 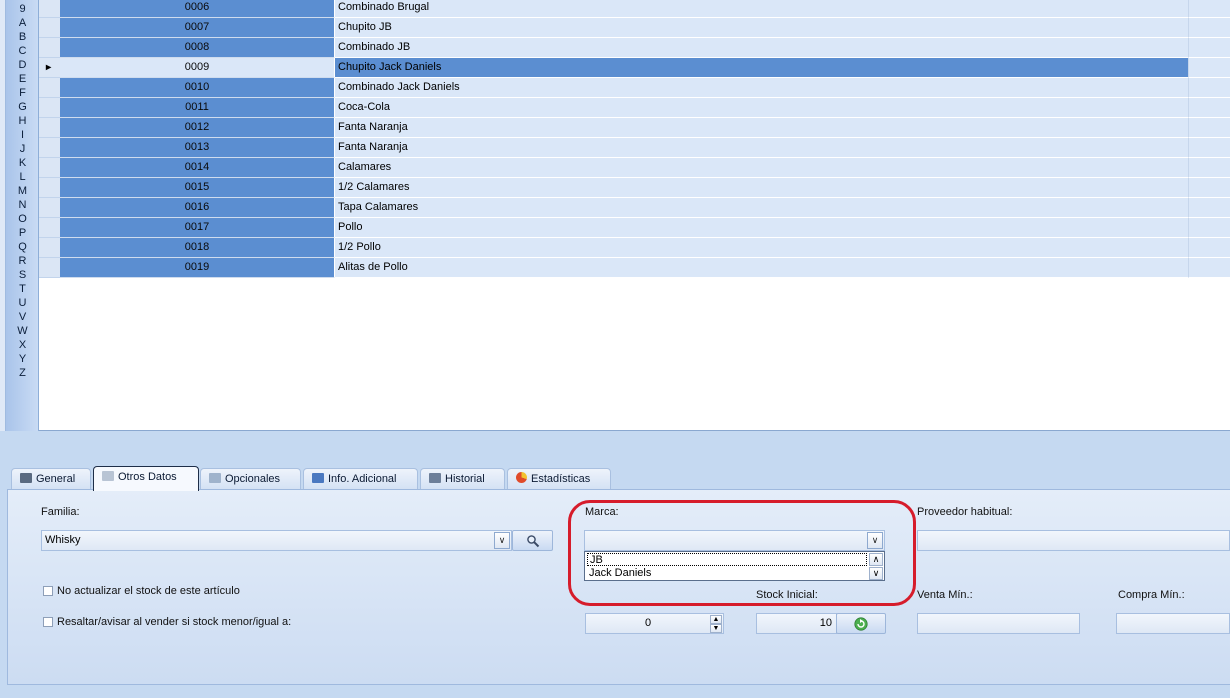 I want to click on alphabet-index-letter: V, so click(x=22, y=317).